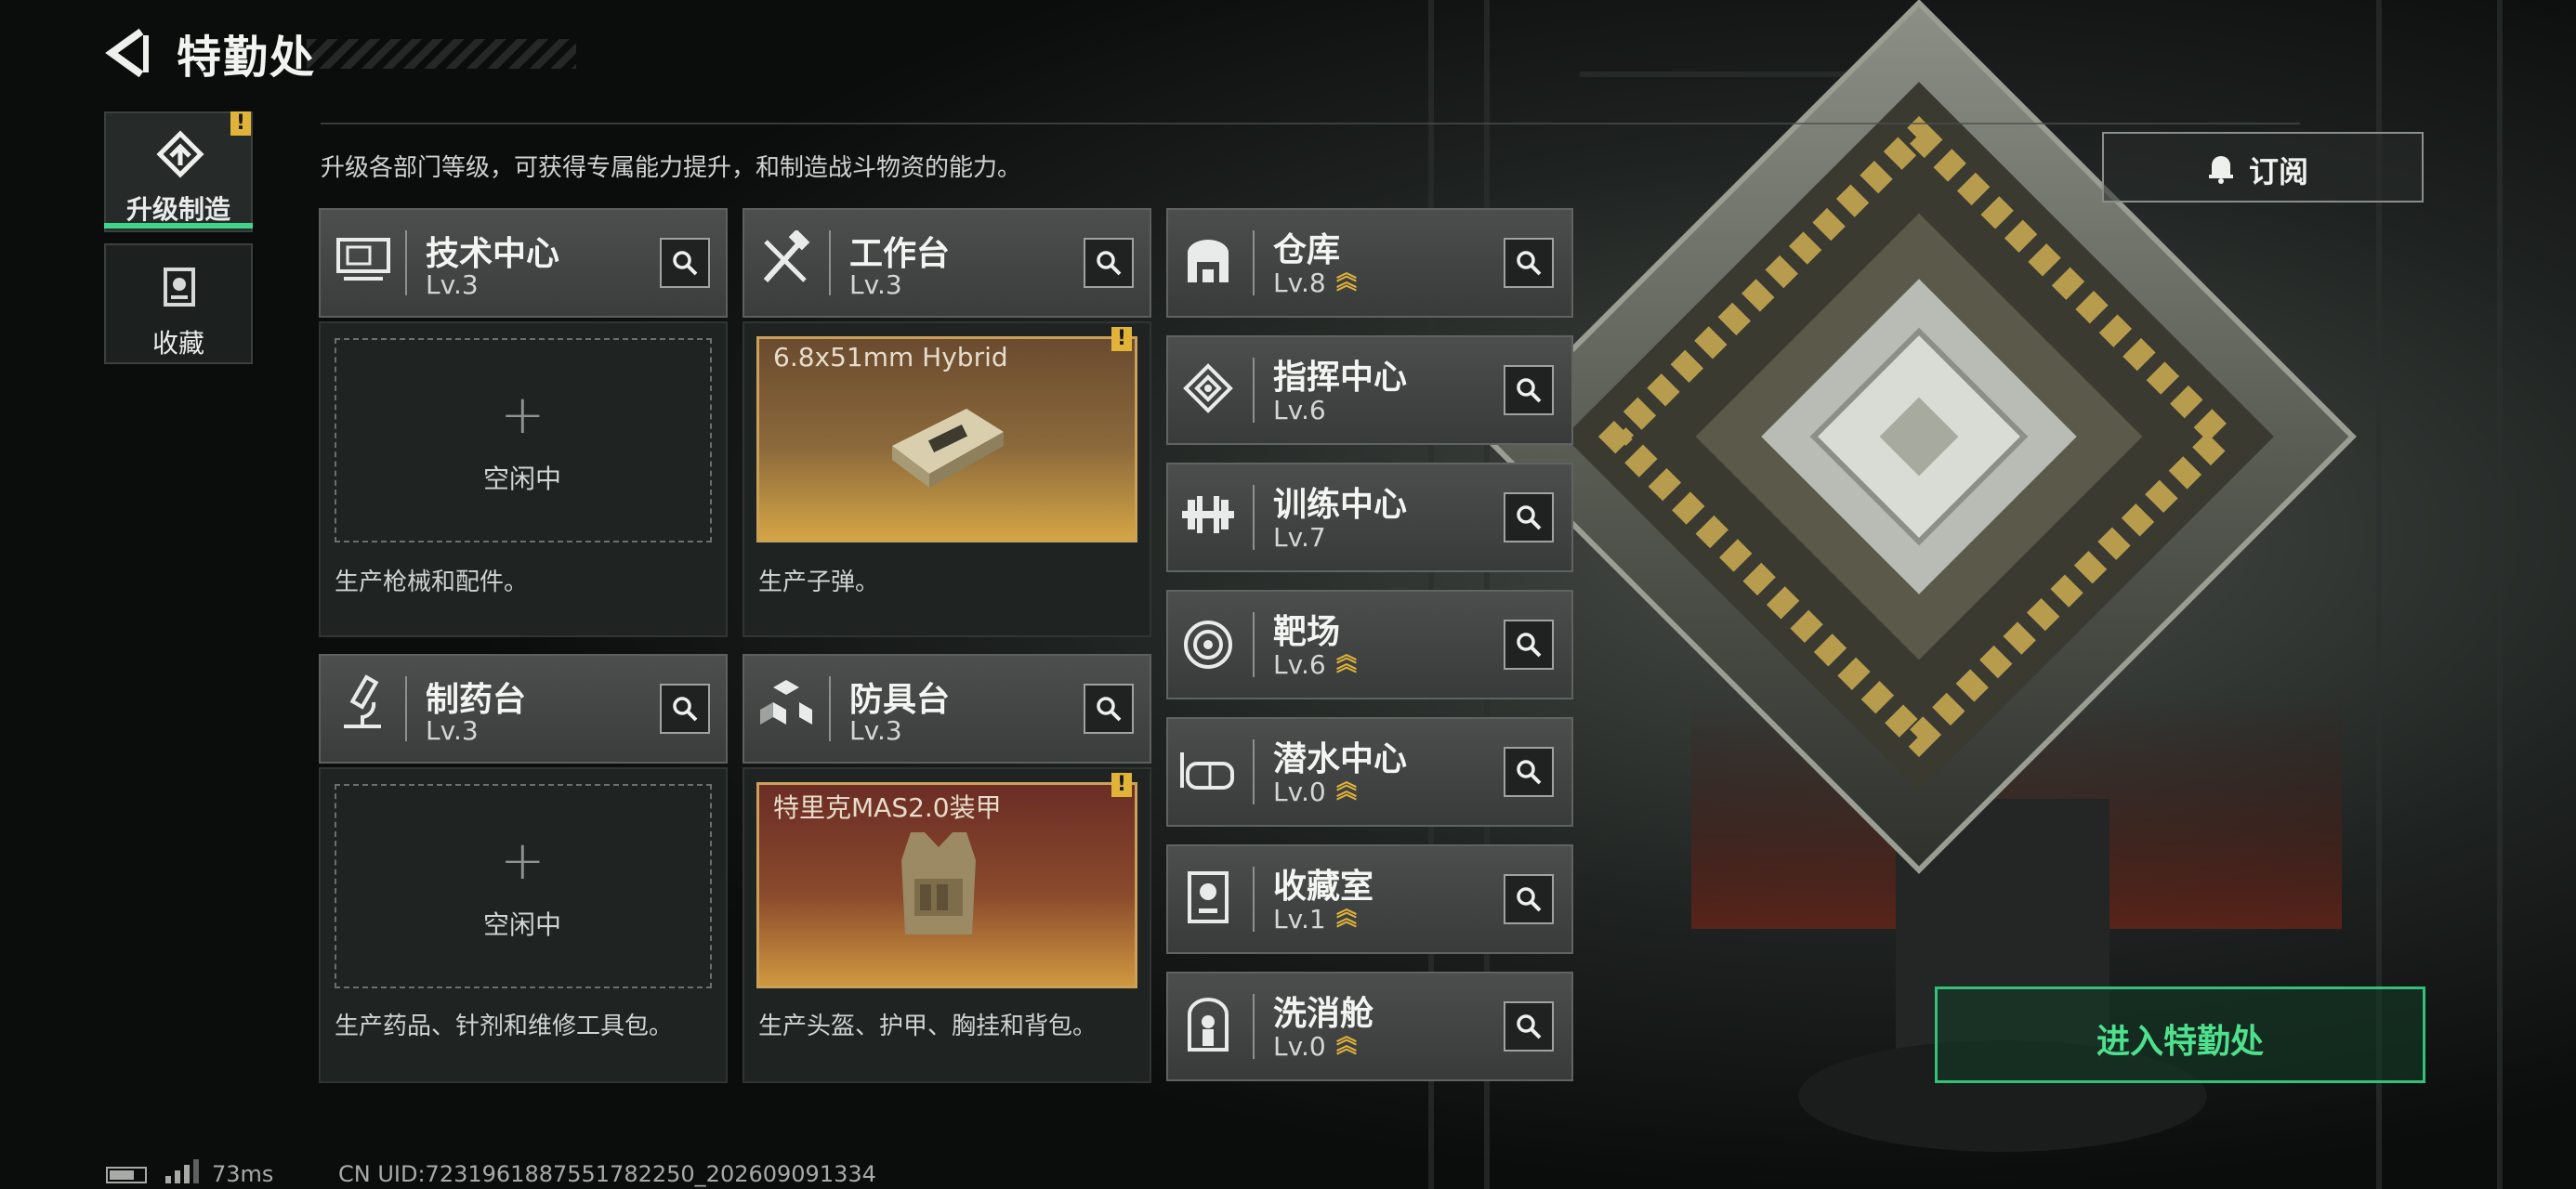  I want to click on collection-room-icon, so click(1208, 897).